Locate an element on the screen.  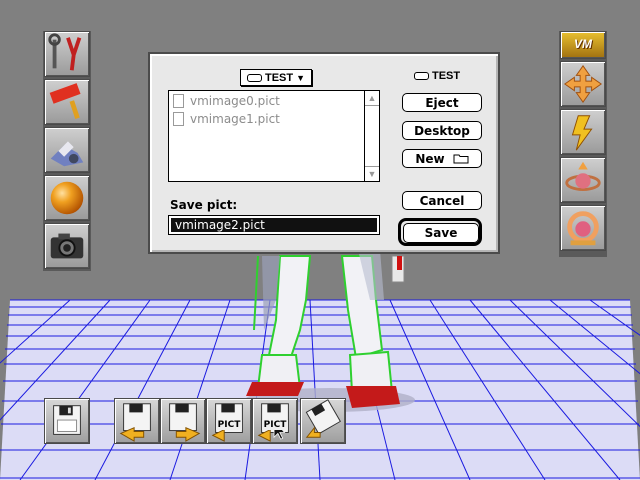
material-tool-button is located at coordinates (67, 198).